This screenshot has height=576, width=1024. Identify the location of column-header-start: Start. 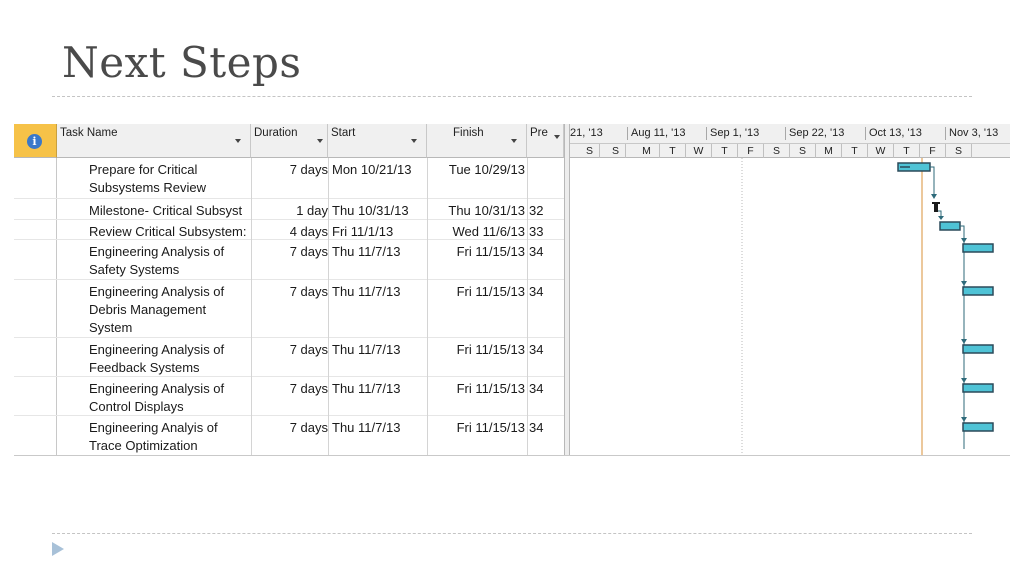
(377, 141).